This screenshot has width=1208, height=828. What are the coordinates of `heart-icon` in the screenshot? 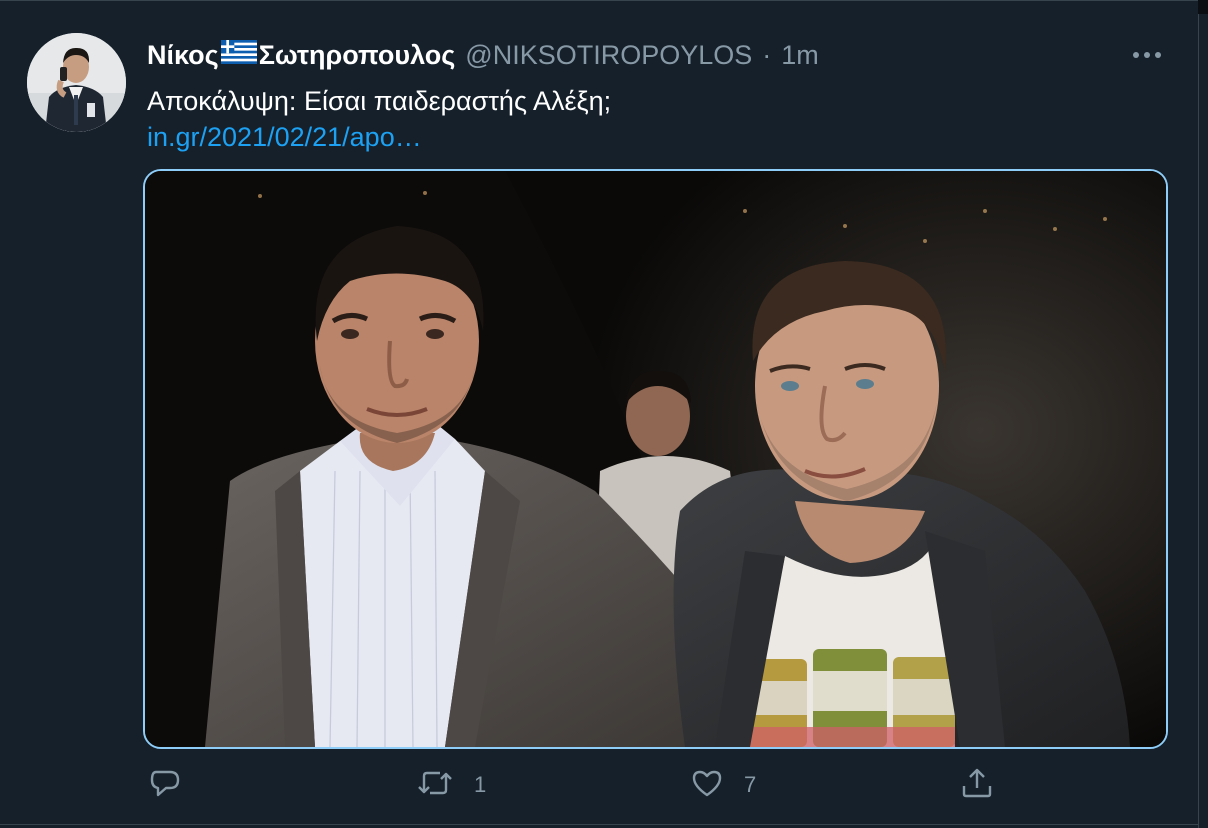 It's located at (707, 785).